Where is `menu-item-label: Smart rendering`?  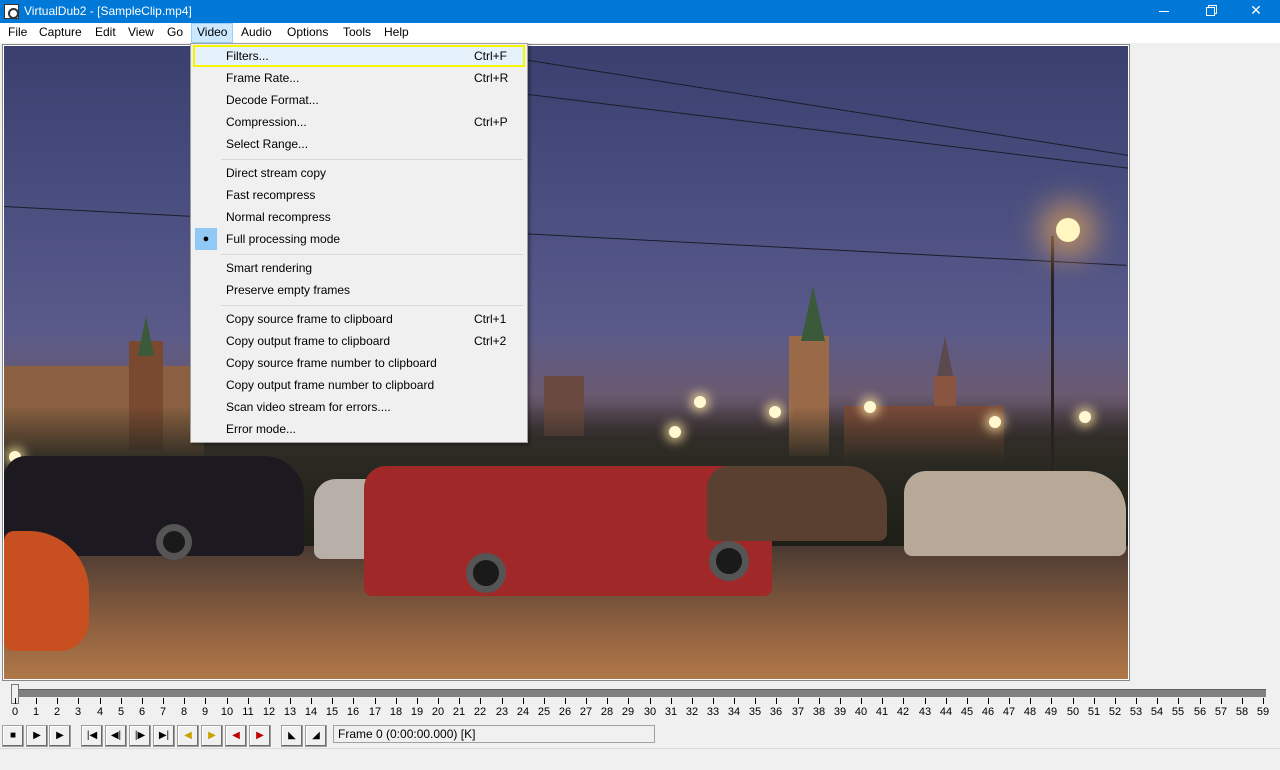
menu-item-label: Smart rendering is located at coordinates (269, 268).